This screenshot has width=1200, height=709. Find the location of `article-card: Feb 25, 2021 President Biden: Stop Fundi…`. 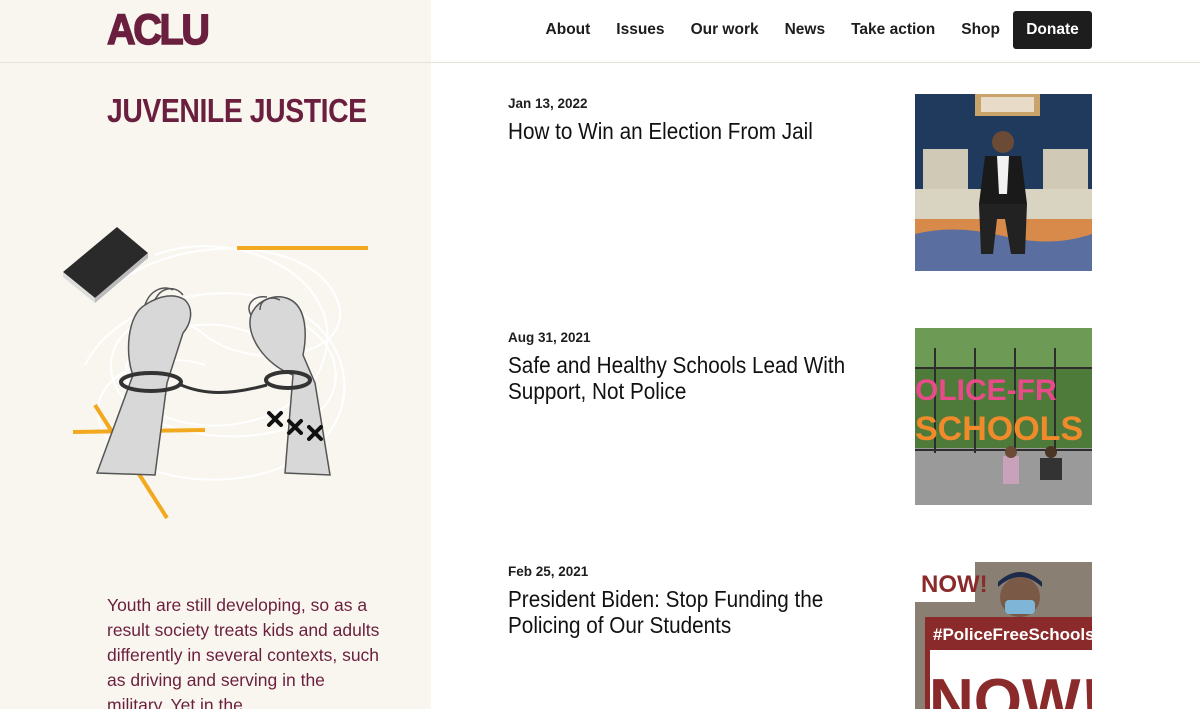

article-card: Feb 25, 2021 President Biden: Stop Fundi… is located at coordinates (800, 635).